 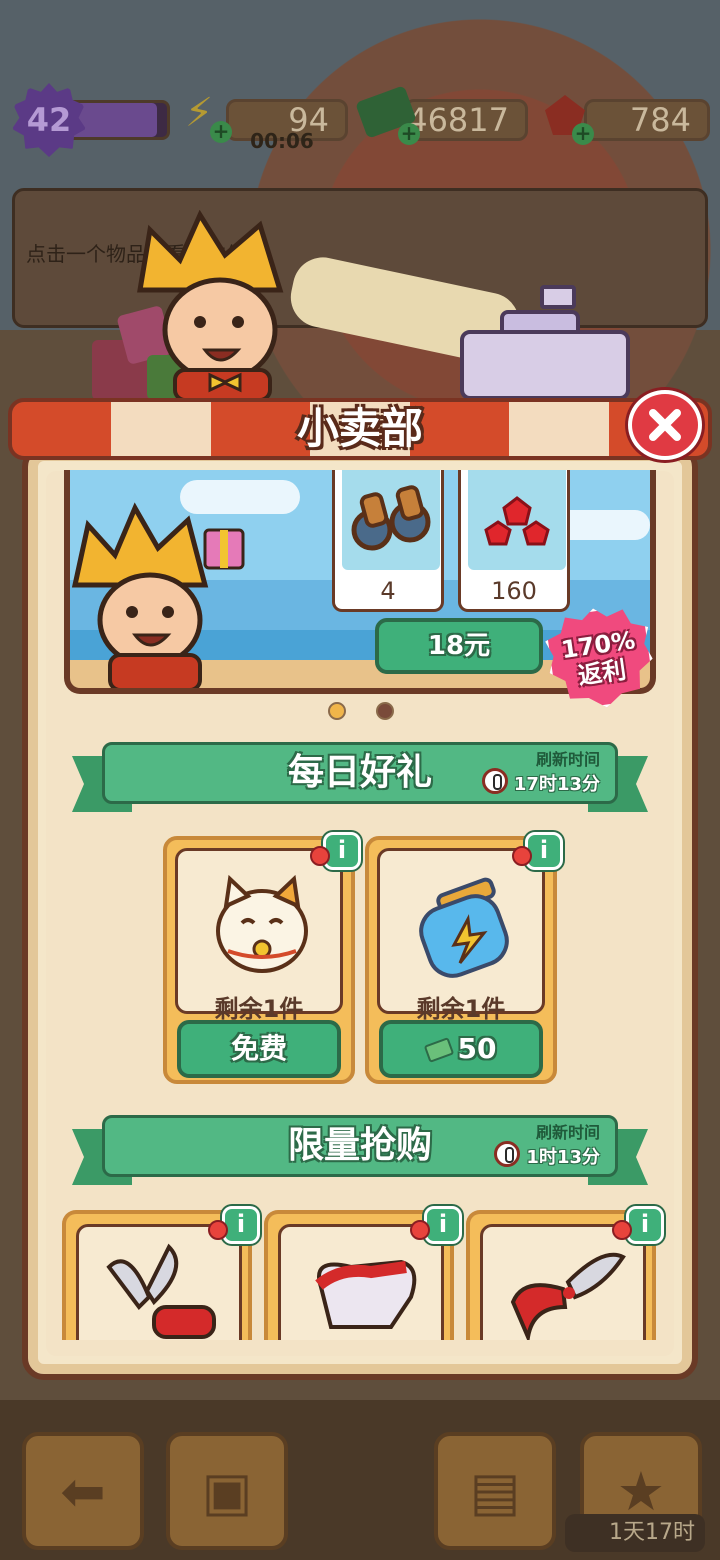 I want to click on banner-item-qty: 4, so click(x=388, y=591).